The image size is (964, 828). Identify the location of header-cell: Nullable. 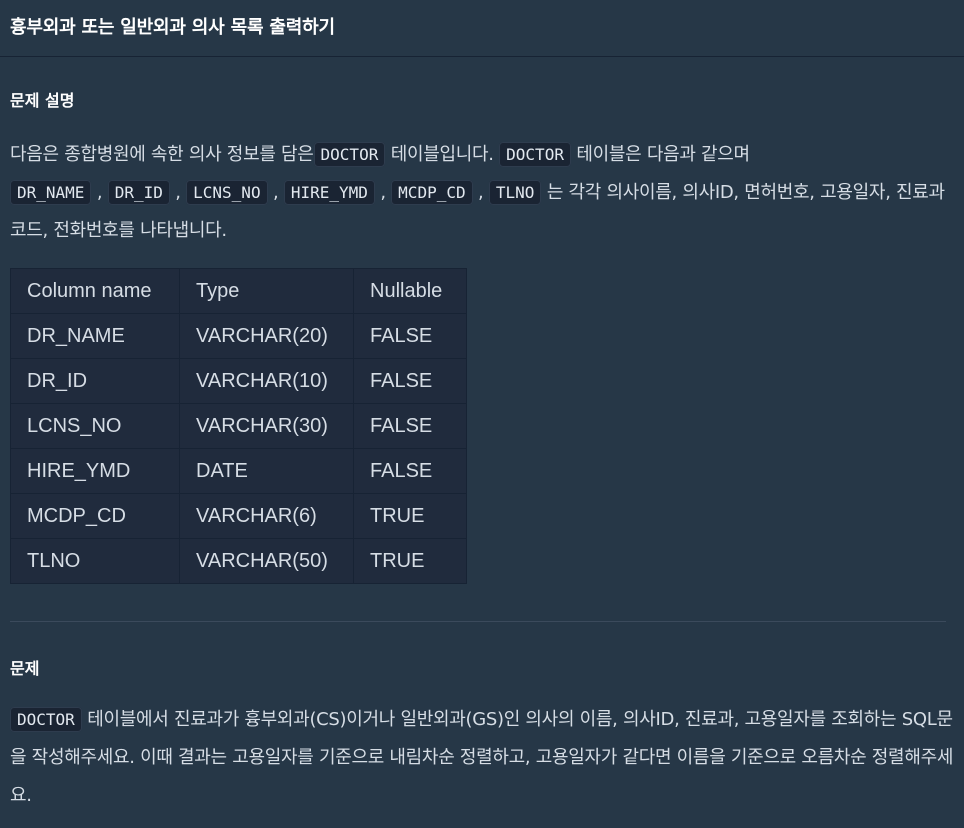
(410, 291).